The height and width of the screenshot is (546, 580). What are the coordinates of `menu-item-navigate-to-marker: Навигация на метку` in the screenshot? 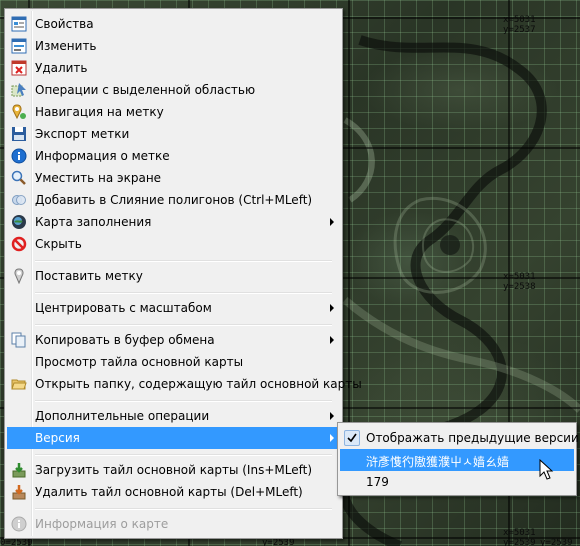 It's located at (173, 112).